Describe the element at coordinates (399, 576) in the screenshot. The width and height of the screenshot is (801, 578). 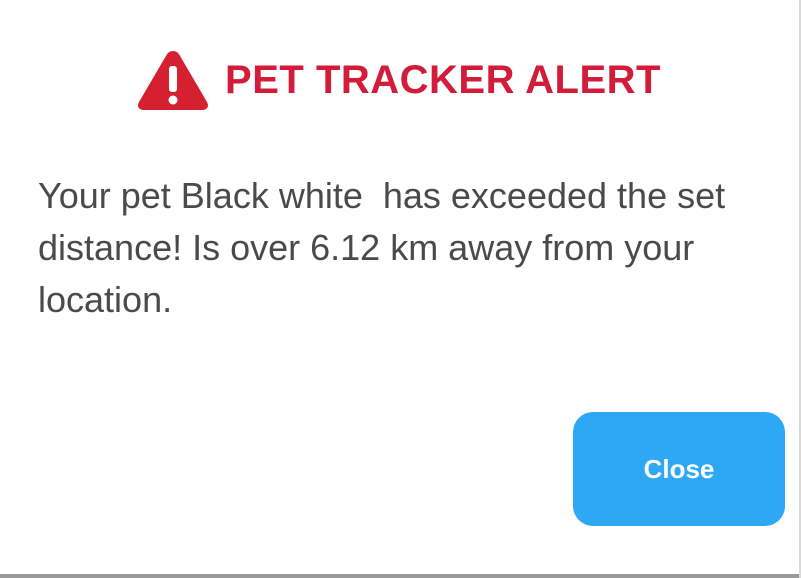
I see `dialog-bottom-border` at that location.